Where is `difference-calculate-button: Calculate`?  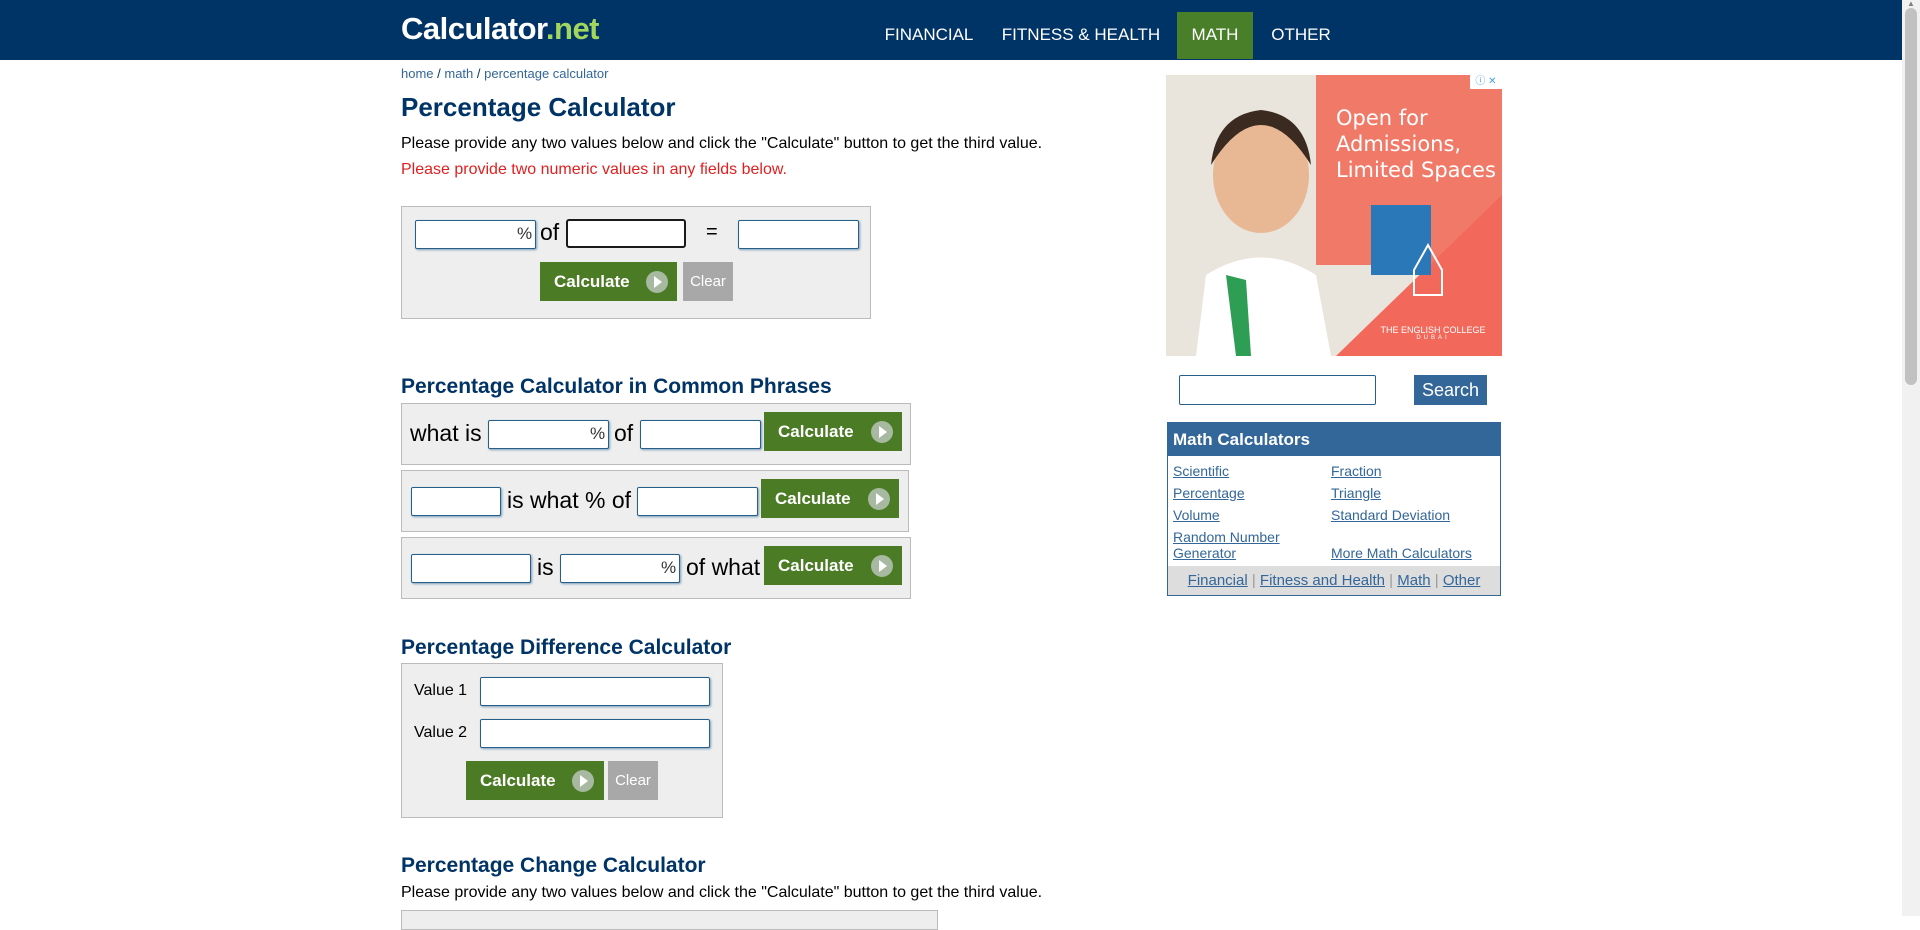 difference-calculate-button: Calculate is located at coordinates (535, 780).